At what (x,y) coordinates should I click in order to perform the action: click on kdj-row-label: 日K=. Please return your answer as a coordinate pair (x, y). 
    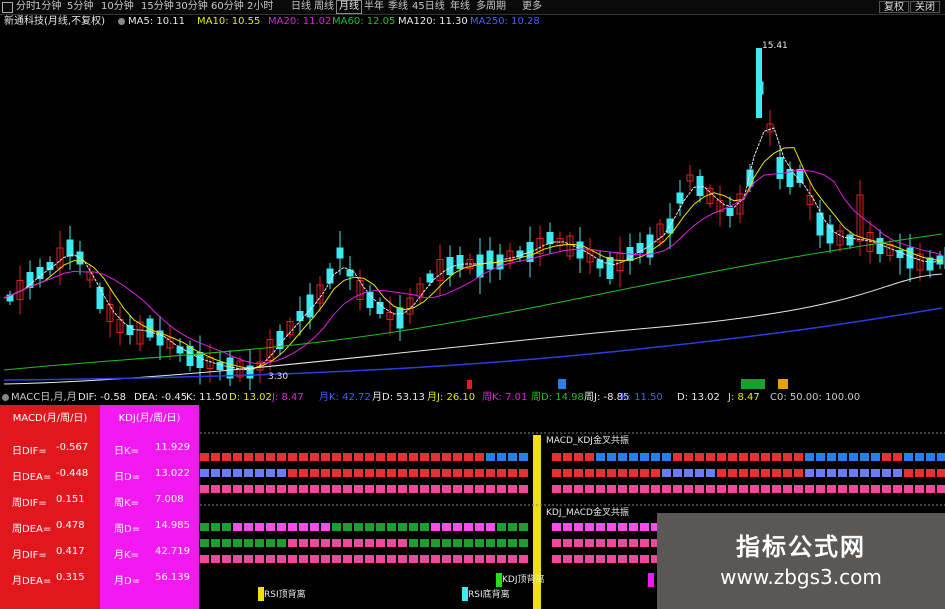
    Looking at the image, I should click on (126, 451).